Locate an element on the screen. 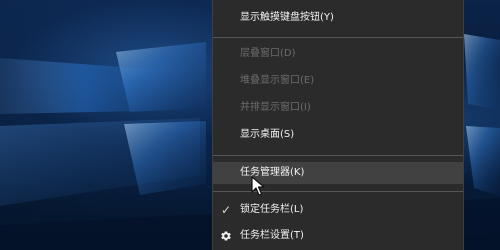  menu-item-label: 任务管理器(K) is located at coordinates (272, 172).